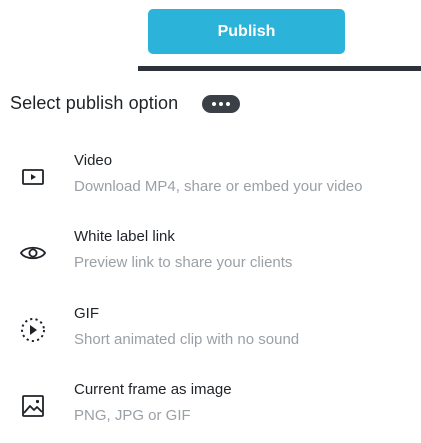 The image size is (421, 443). What do you see at coordinates (187, 339) in the screenshot?
I see `option-description: Short animated clip with no sound` at bounding box center [187, 339].